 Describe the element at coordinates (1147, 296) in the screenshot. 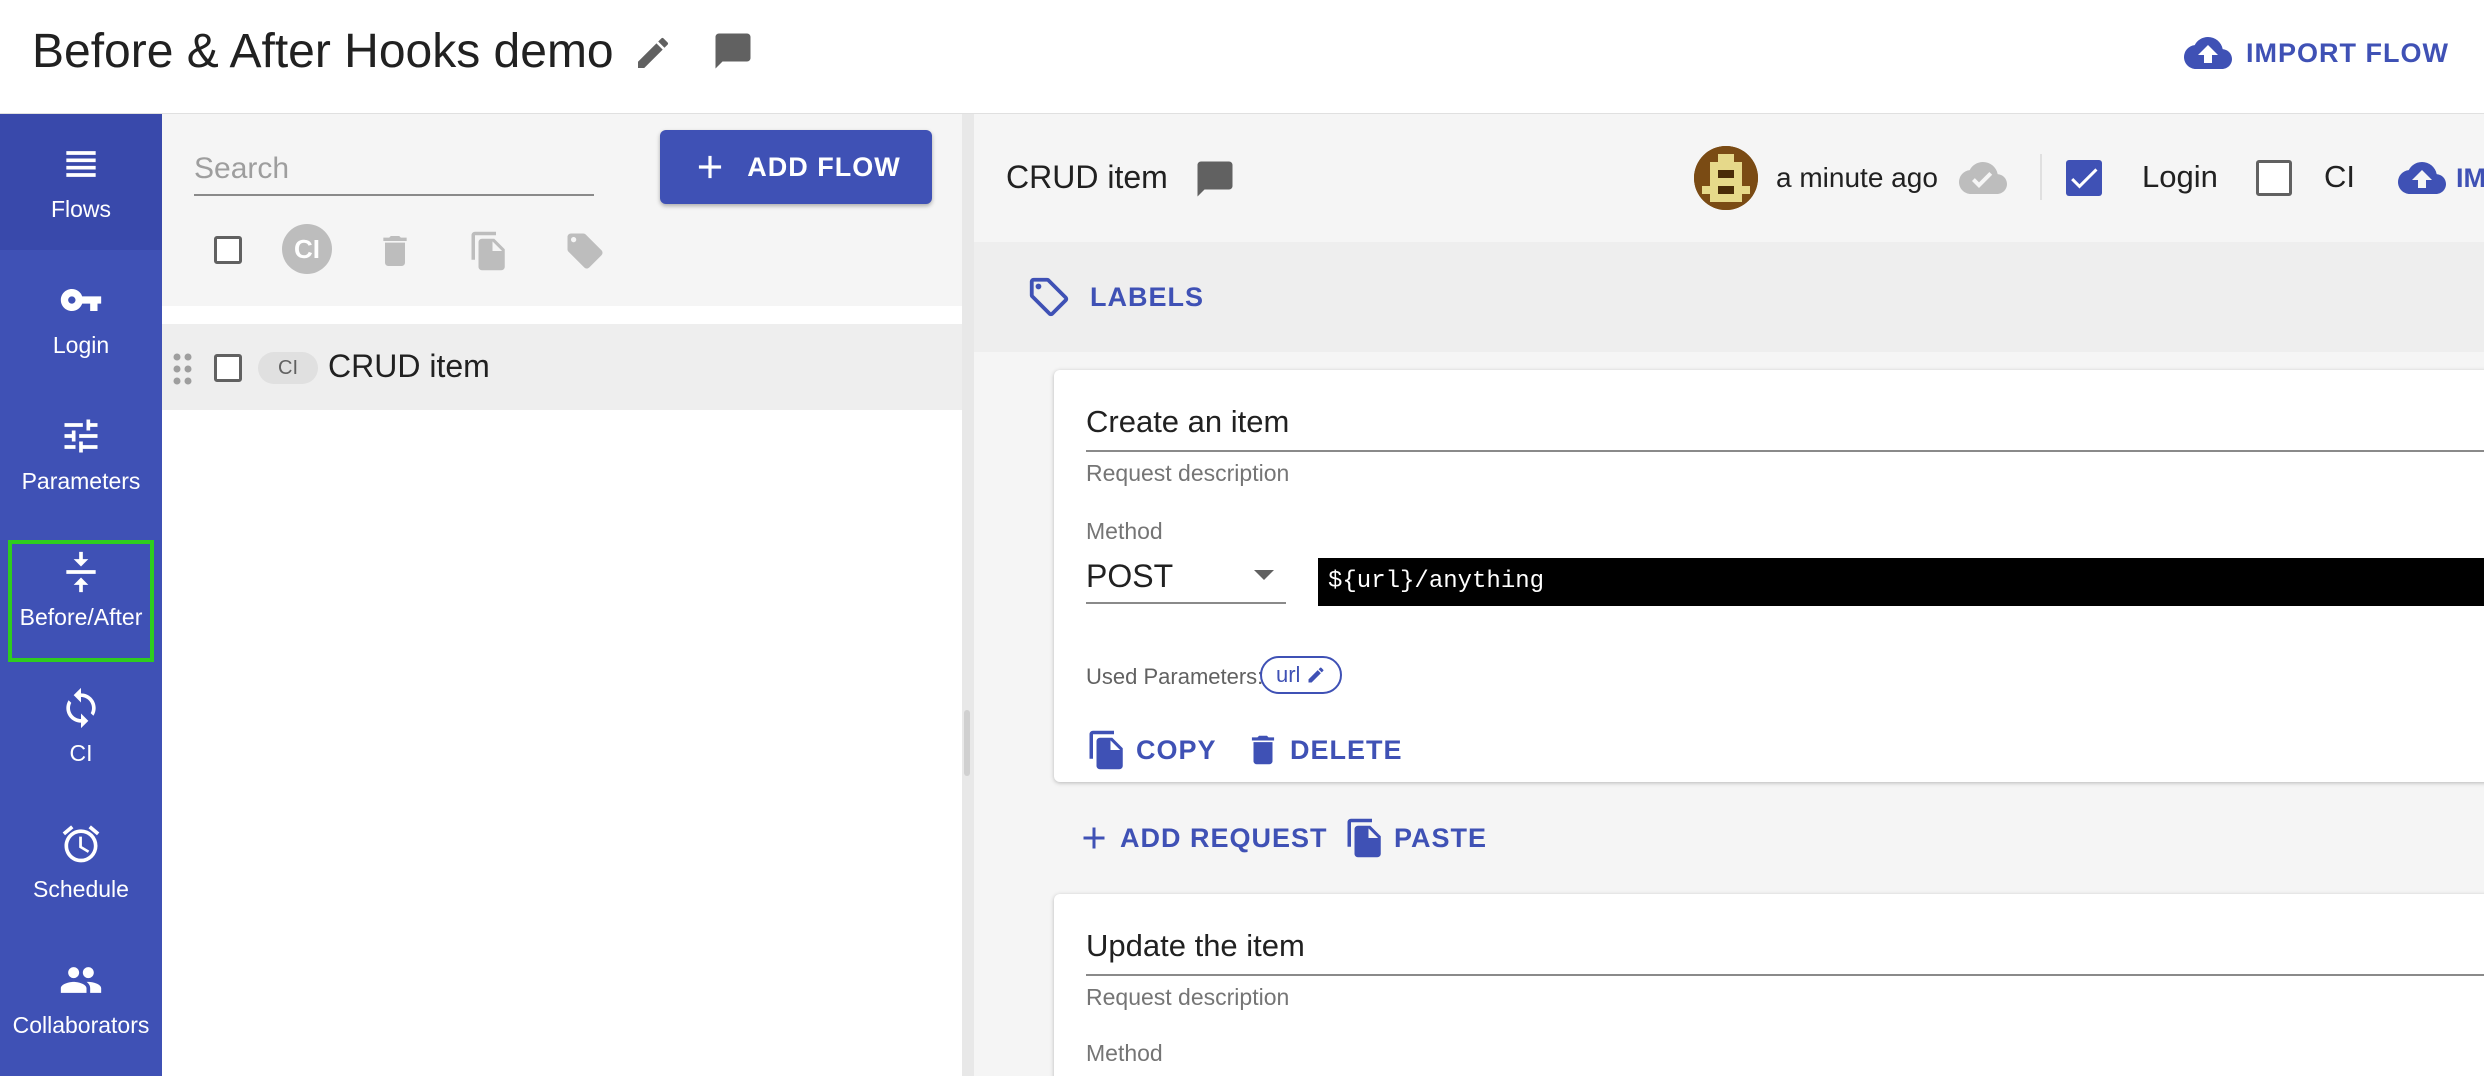

I see `labels-label: LABELS` at that location.